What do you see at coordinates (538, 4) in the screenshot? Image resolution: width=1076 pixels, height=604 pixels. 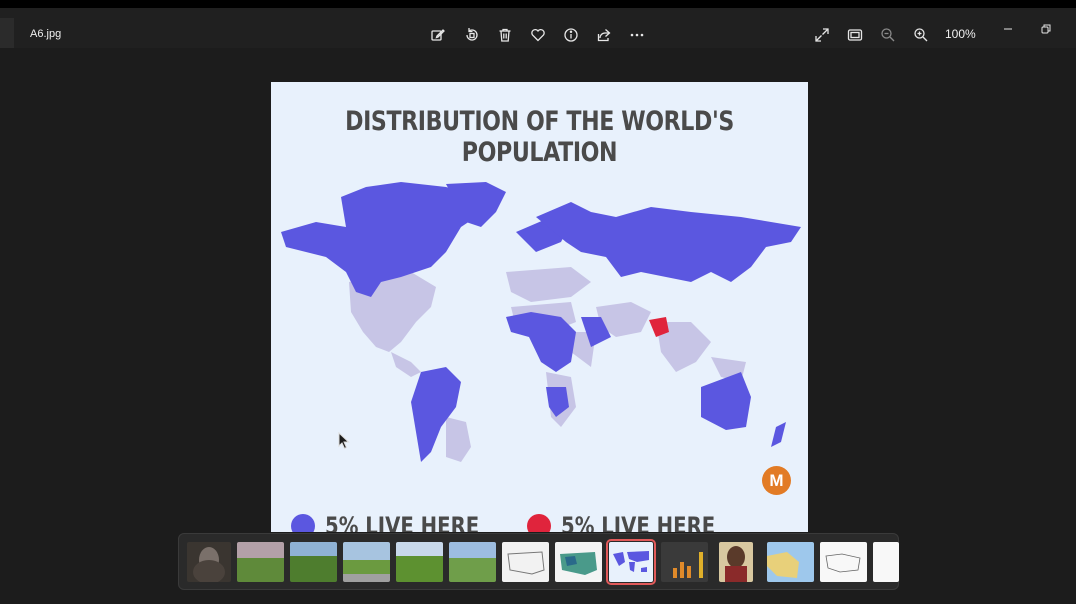 I see `screen-top-edge` at bounding box center [538, 4].